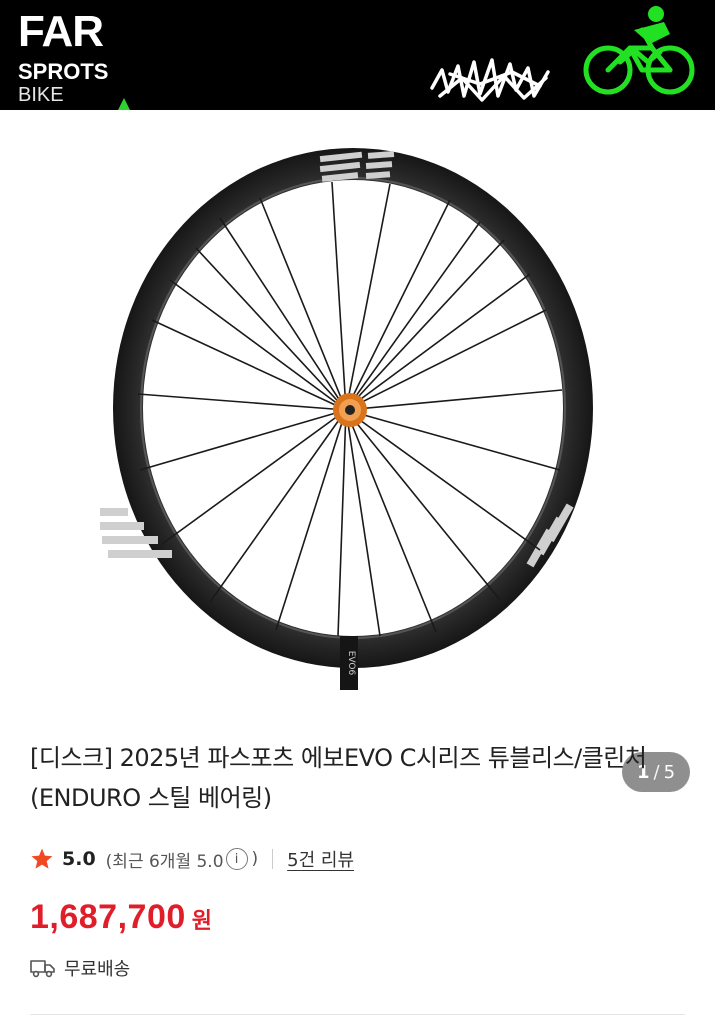 The height and width of the screenshot is (1024, 715). I want to click on info-icon: i, so click(236, 859).